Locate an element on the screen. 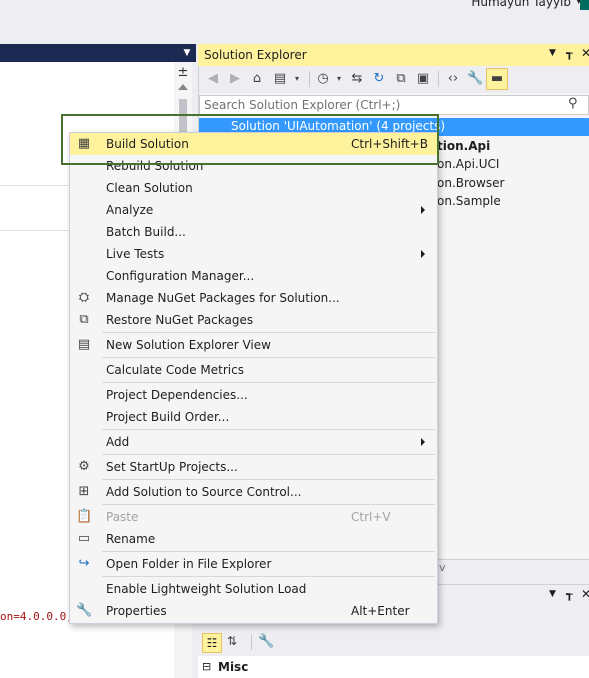 Image resolution: width=589 pixels, height=678 pixels. menu-item-shortcut: Ctrl+V is located at coordinates (371, 517).